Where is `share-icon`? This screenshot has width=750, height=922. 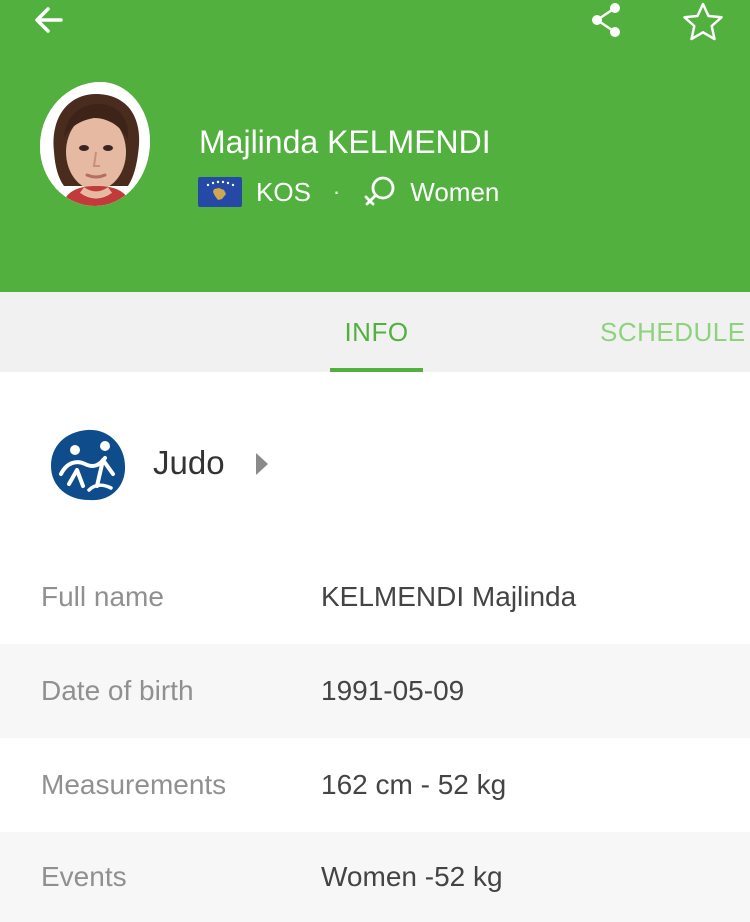 share-icon is located at coordinates (606, 20).